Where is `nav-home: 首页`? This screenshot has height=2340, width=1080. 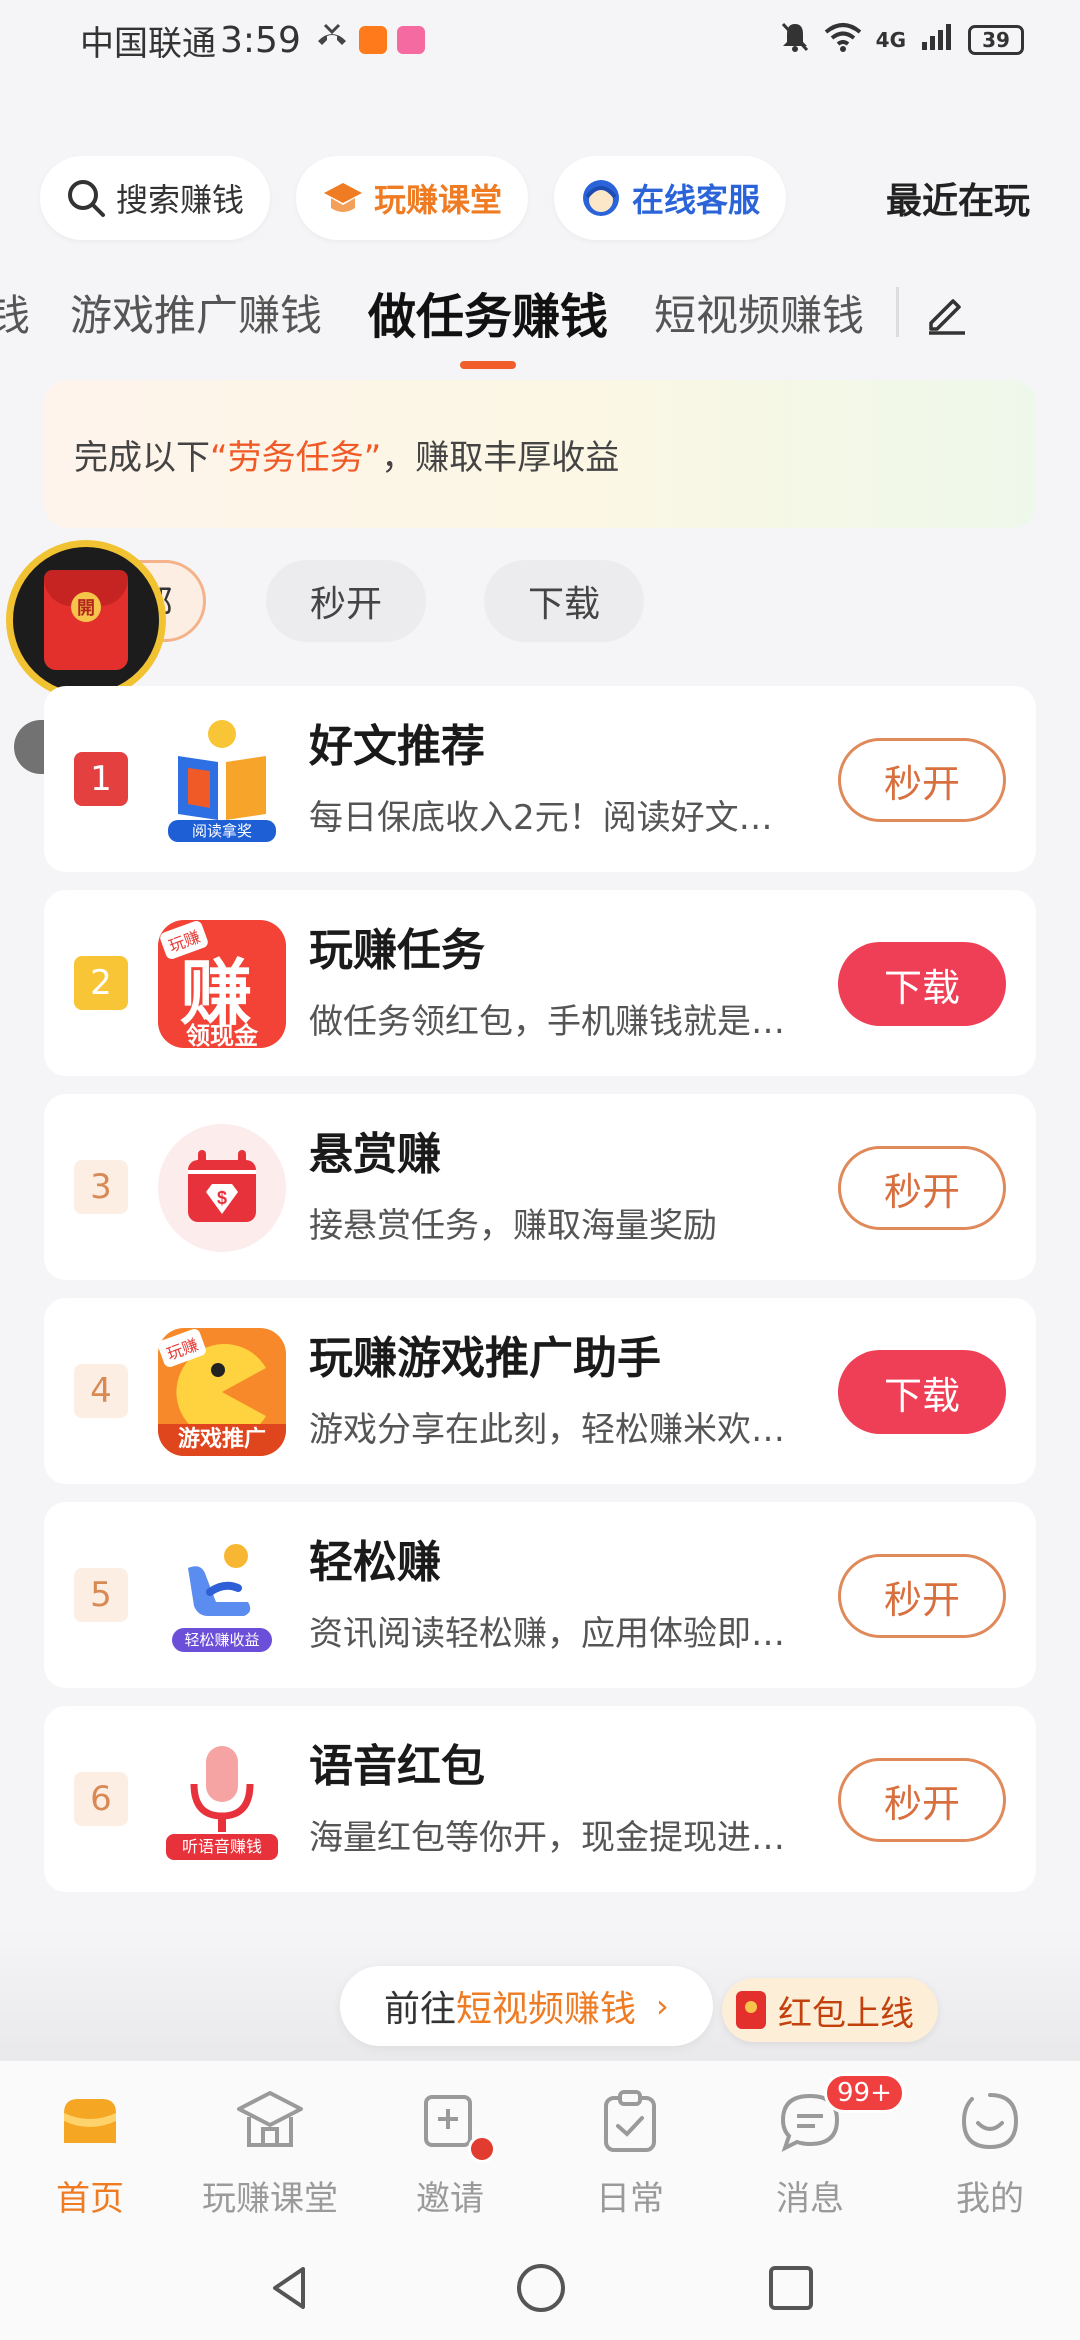
nav-home: 首页 is located at coordinates (90, 2150).